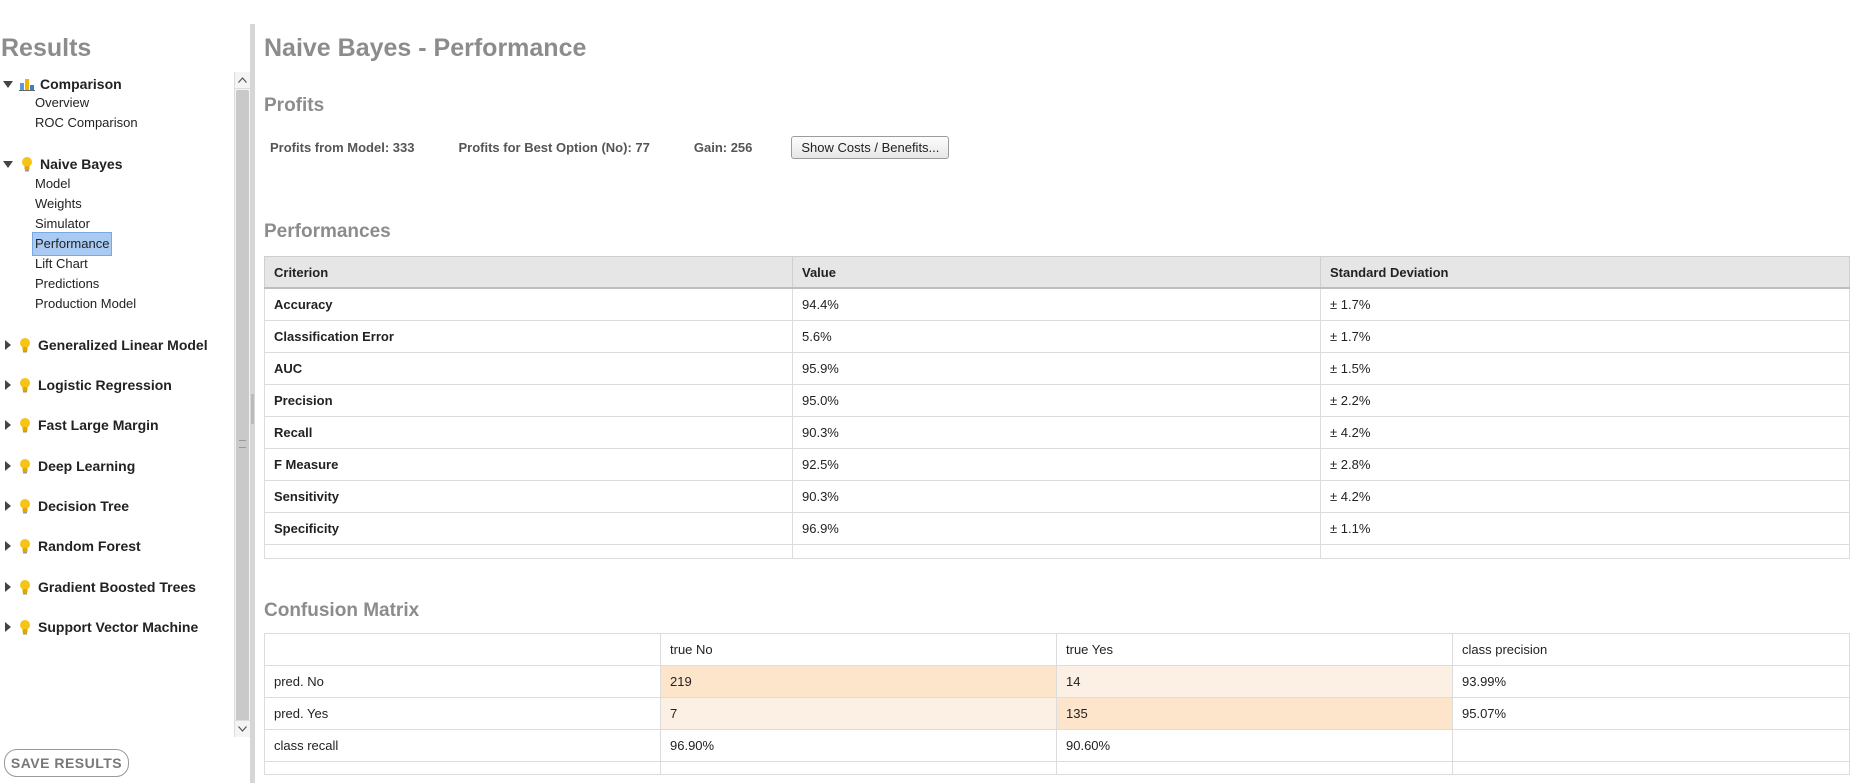 The width and height of the screenshot is (1863, 783). I want to click on tree-group-label: Naive Bayes, so click(81, 164).